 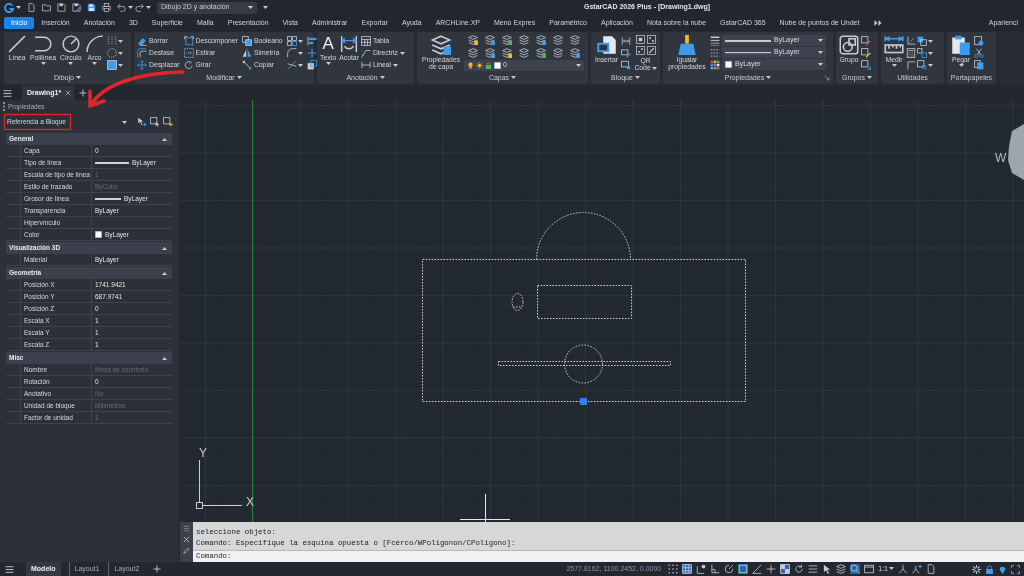 What do you see at coordinates (799, 569) in the screenshot?
I see `circular-arrow-icon` at bounding box center [799, 569].